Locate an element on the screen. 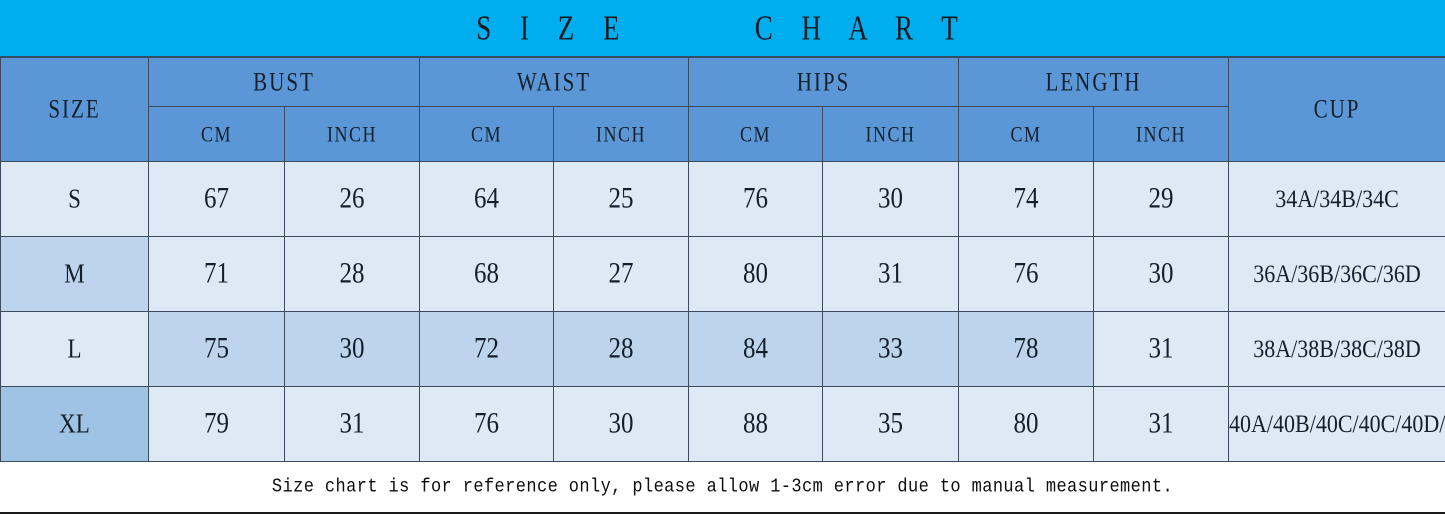 Image resolution: width=1445 pixels, height=514 pixels. cell-l-cup: 38A/38B/38C/38D is located at coordinates (1337, 349).